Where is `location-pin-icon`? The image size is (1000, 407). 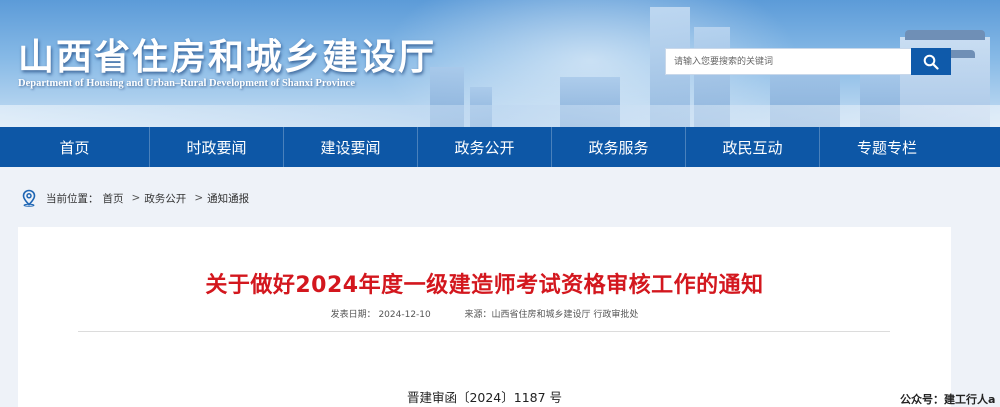 location-pin-icon is located at coordinates (29, 198).